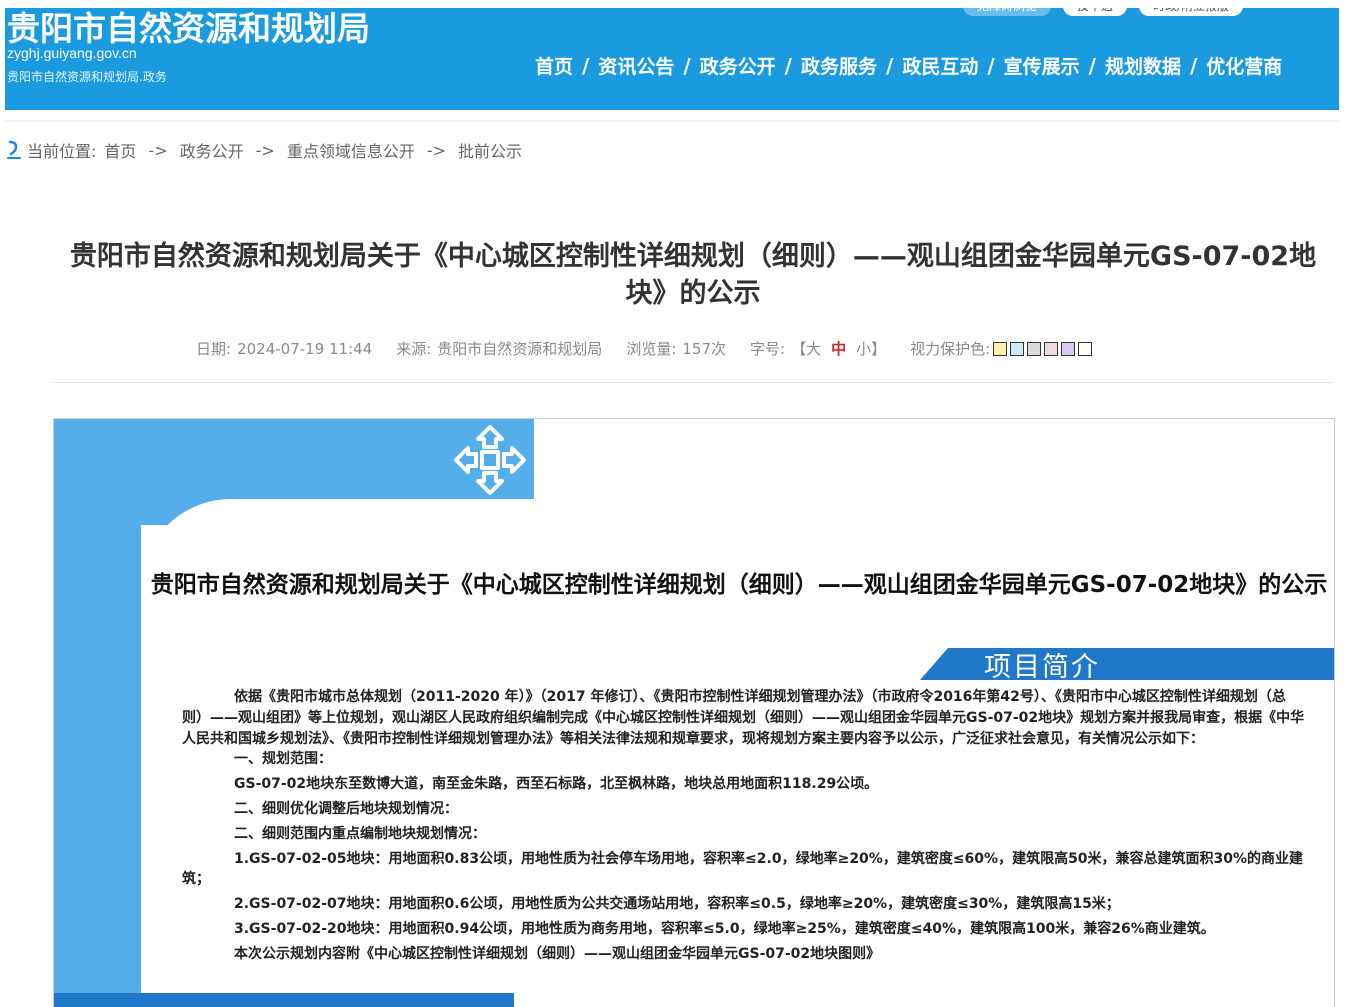  Describe the element at coordinates (360, 833) in the screenshot. I see `section-heading: 二、细则范围内重点编制地块规划情况：` at that location.